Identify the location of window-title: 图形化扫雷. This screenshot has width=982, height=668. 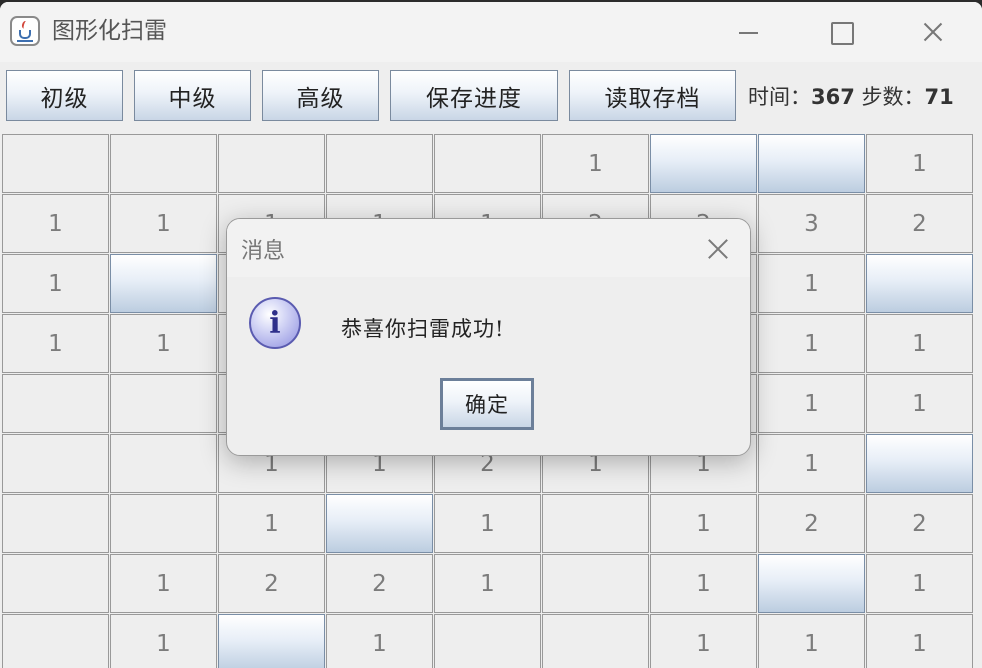
(109, 31).